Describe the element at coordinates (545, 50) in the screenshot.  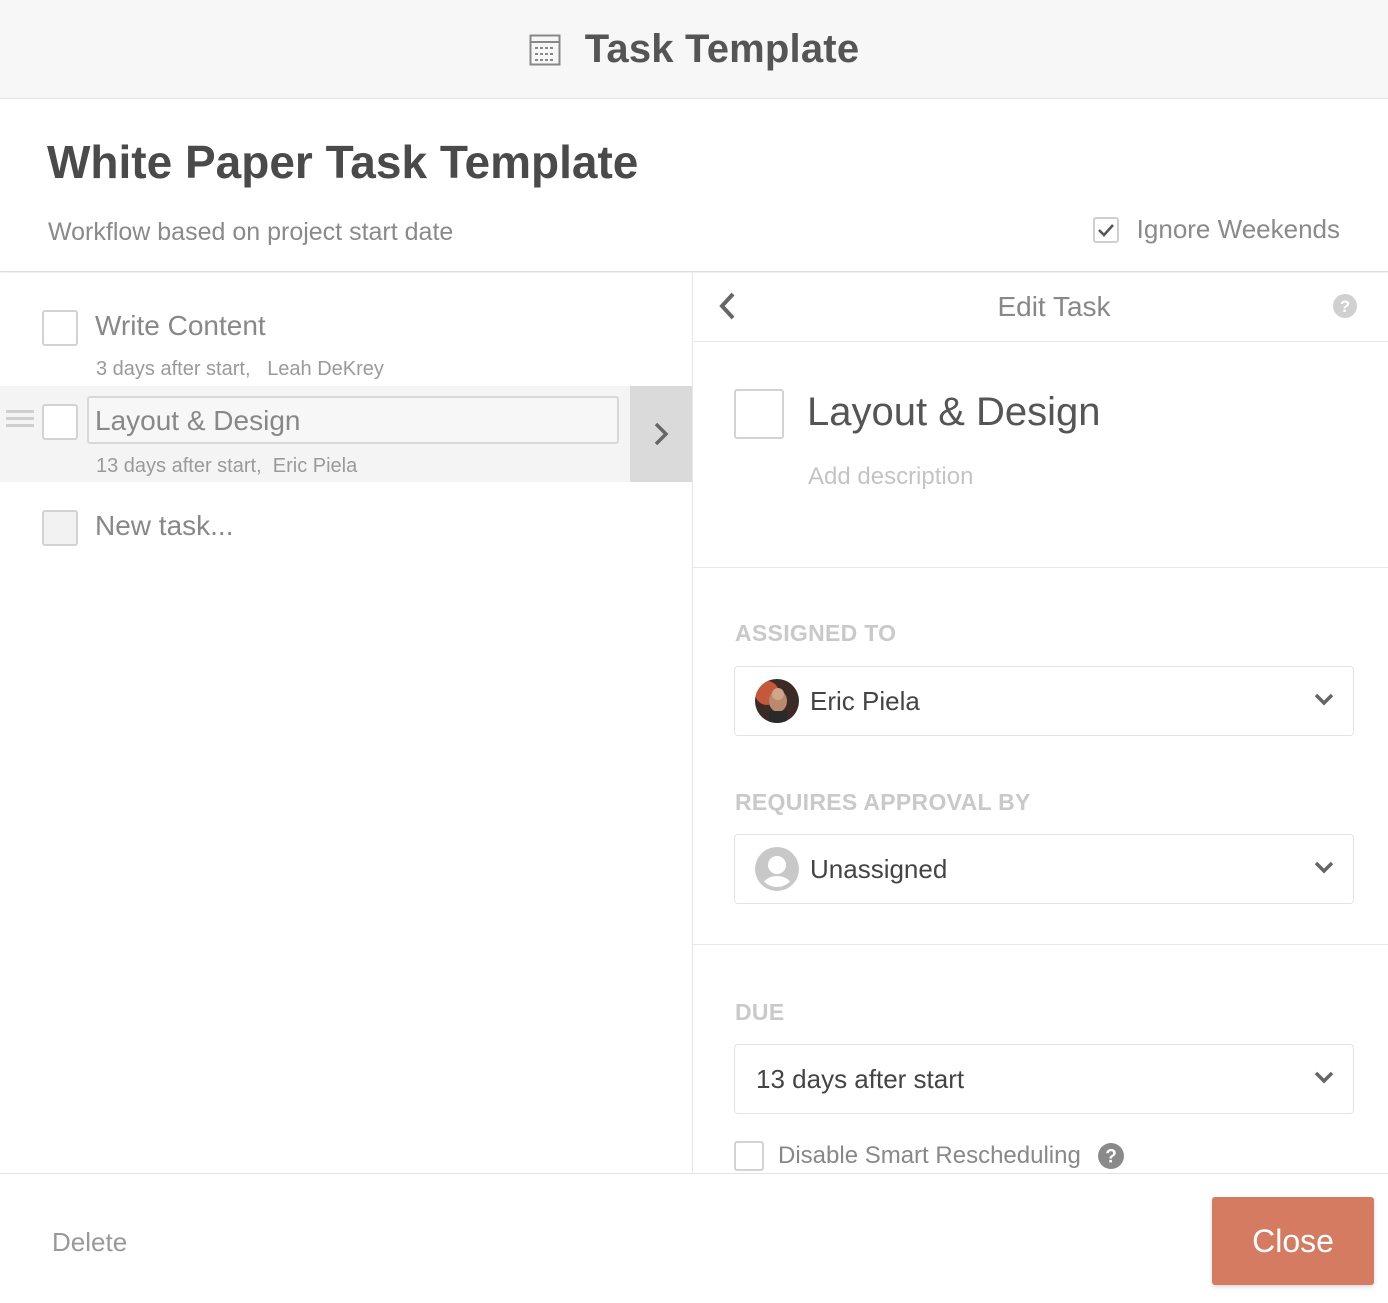
I see `template-icon` at that location.